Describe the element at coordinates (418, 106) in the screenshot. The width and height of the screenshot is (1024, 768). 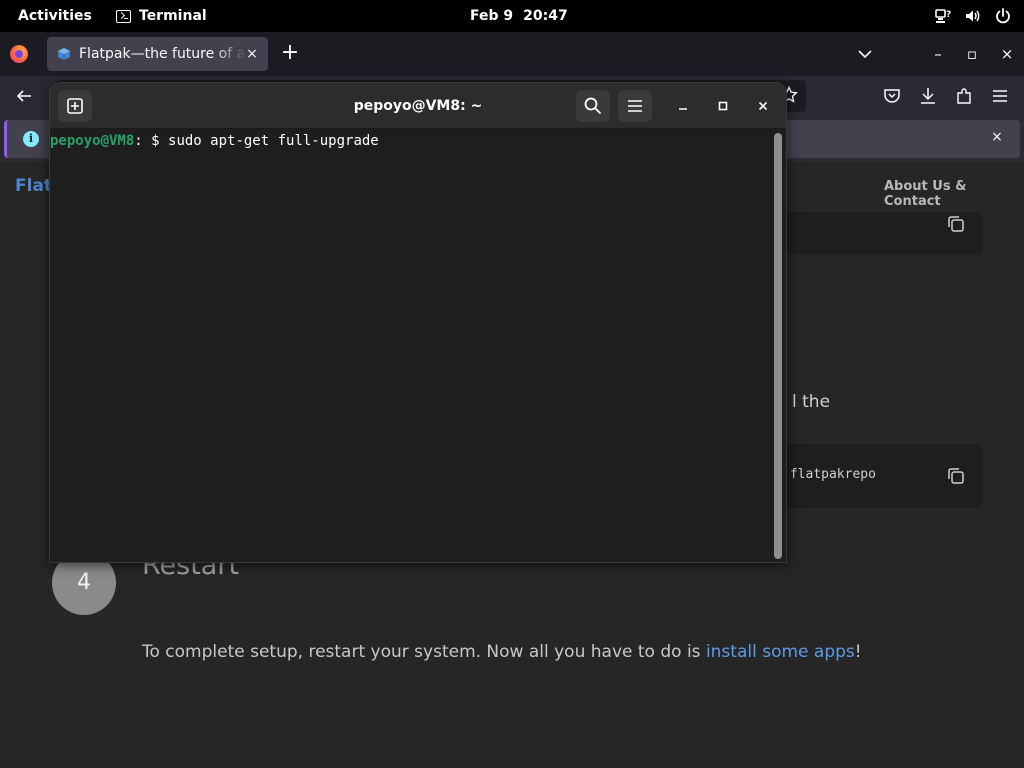
I see `terminal-header-bar: pepoyo@VM8: ~` at that location.